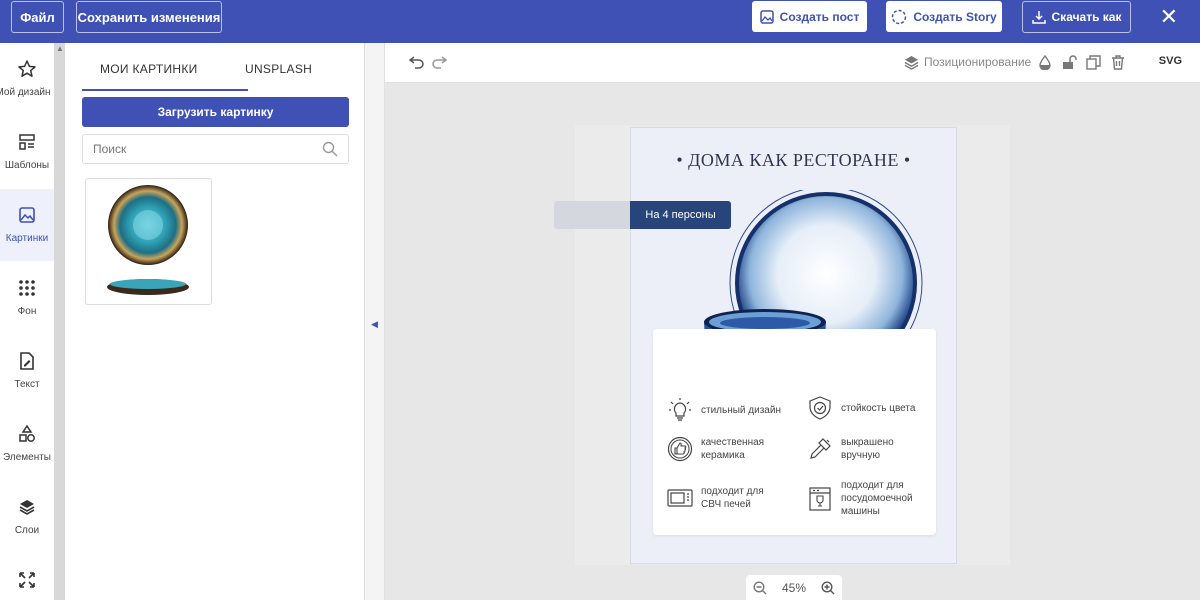 The width and height of the screenshot is (1200, 600). I want to click on rail-label: Текст, so click(27, 384).